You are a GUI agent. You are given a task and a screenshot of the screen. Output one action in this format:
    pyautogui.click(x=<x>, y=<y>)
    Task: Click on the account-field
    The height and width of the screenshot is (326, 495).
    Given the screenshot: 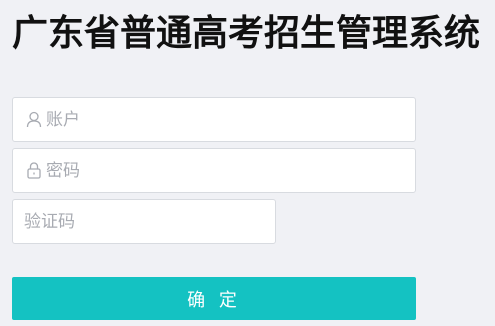 What is the action you would take?
    pyautogui.click(x=214, y=119)
    